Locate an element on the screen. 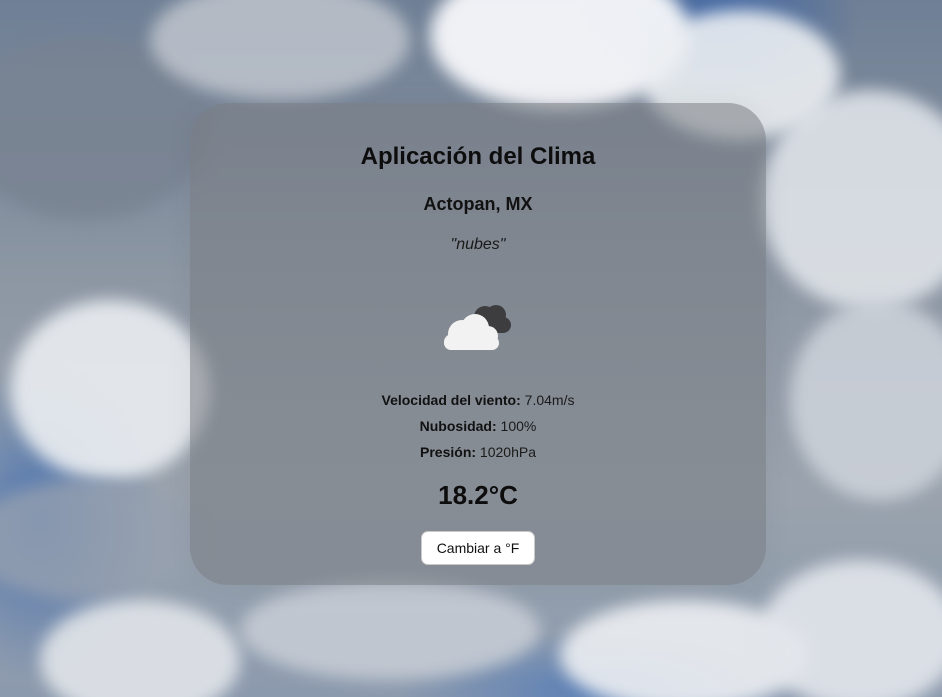  temperature-value: 18.2°C is located at coordinates (478, 495).